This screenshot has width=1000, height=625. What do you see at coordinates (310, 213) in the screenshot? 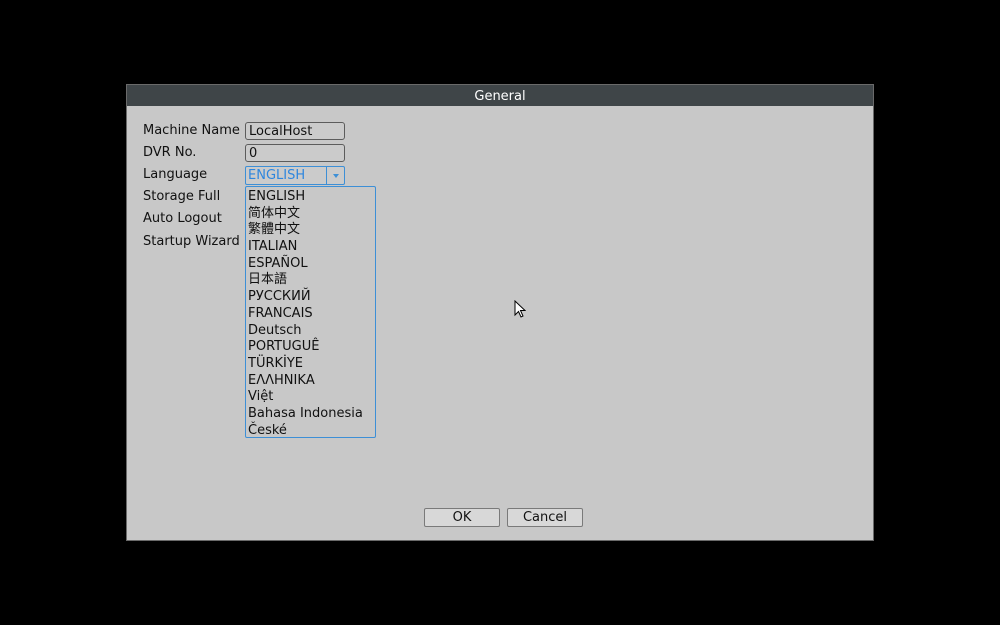
I see `language-option: 简体中文` at bounding box center [310, 213].